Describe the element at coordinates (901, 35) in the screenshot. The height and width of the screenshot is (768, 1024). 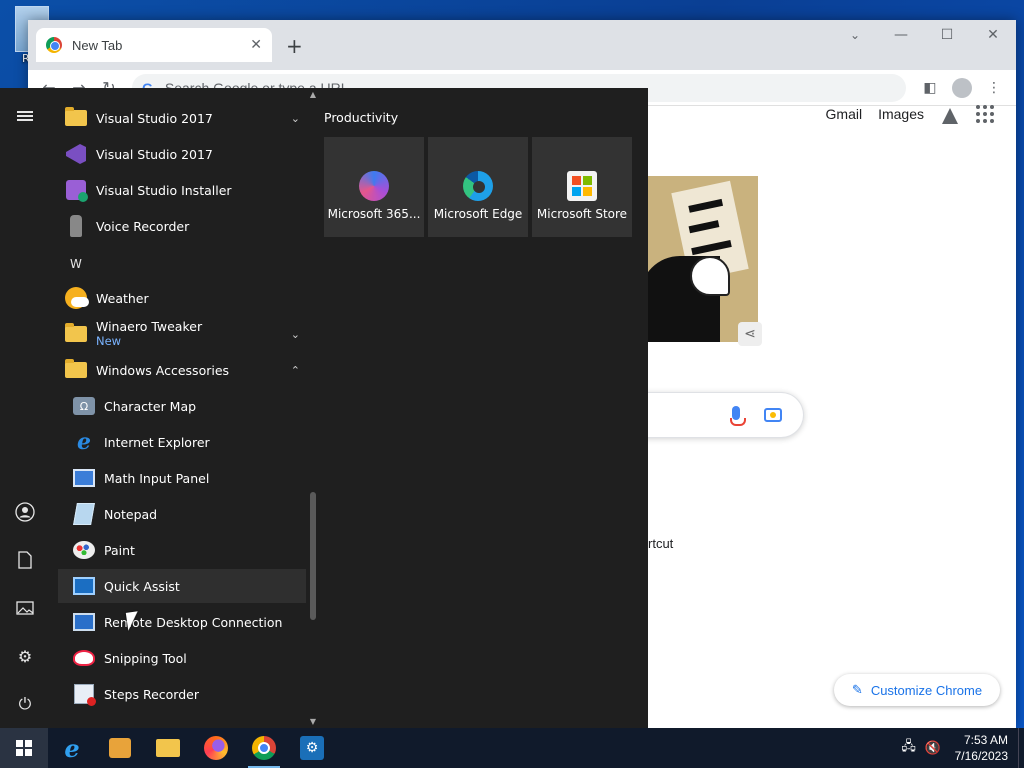
I see `minimize-button: —` at that location.